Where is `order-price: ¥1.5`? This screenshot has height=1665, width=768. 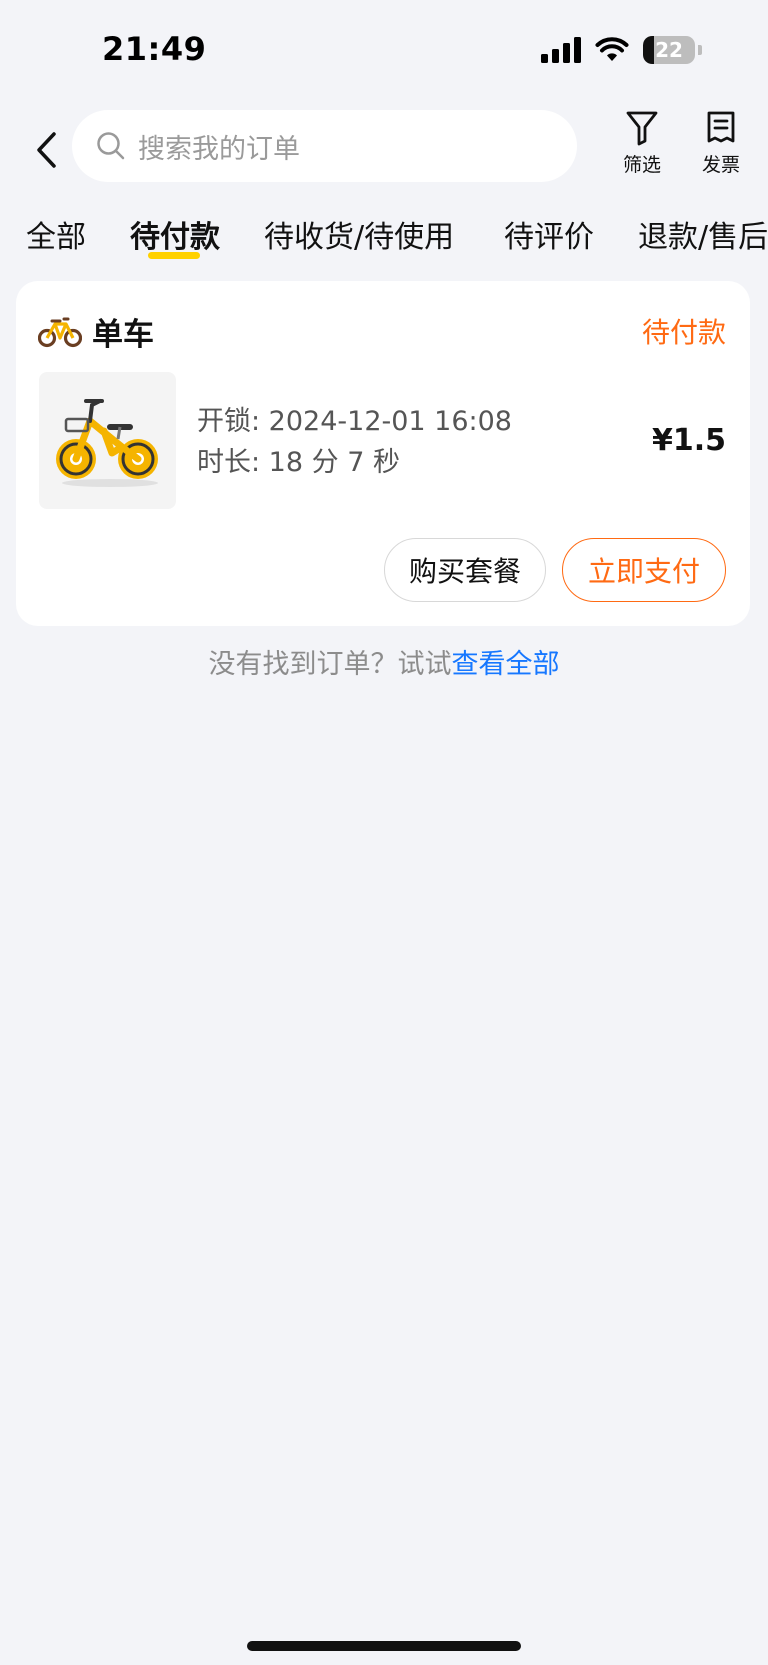
order-price: ¥1.5 is located at coordinates (688, 440).